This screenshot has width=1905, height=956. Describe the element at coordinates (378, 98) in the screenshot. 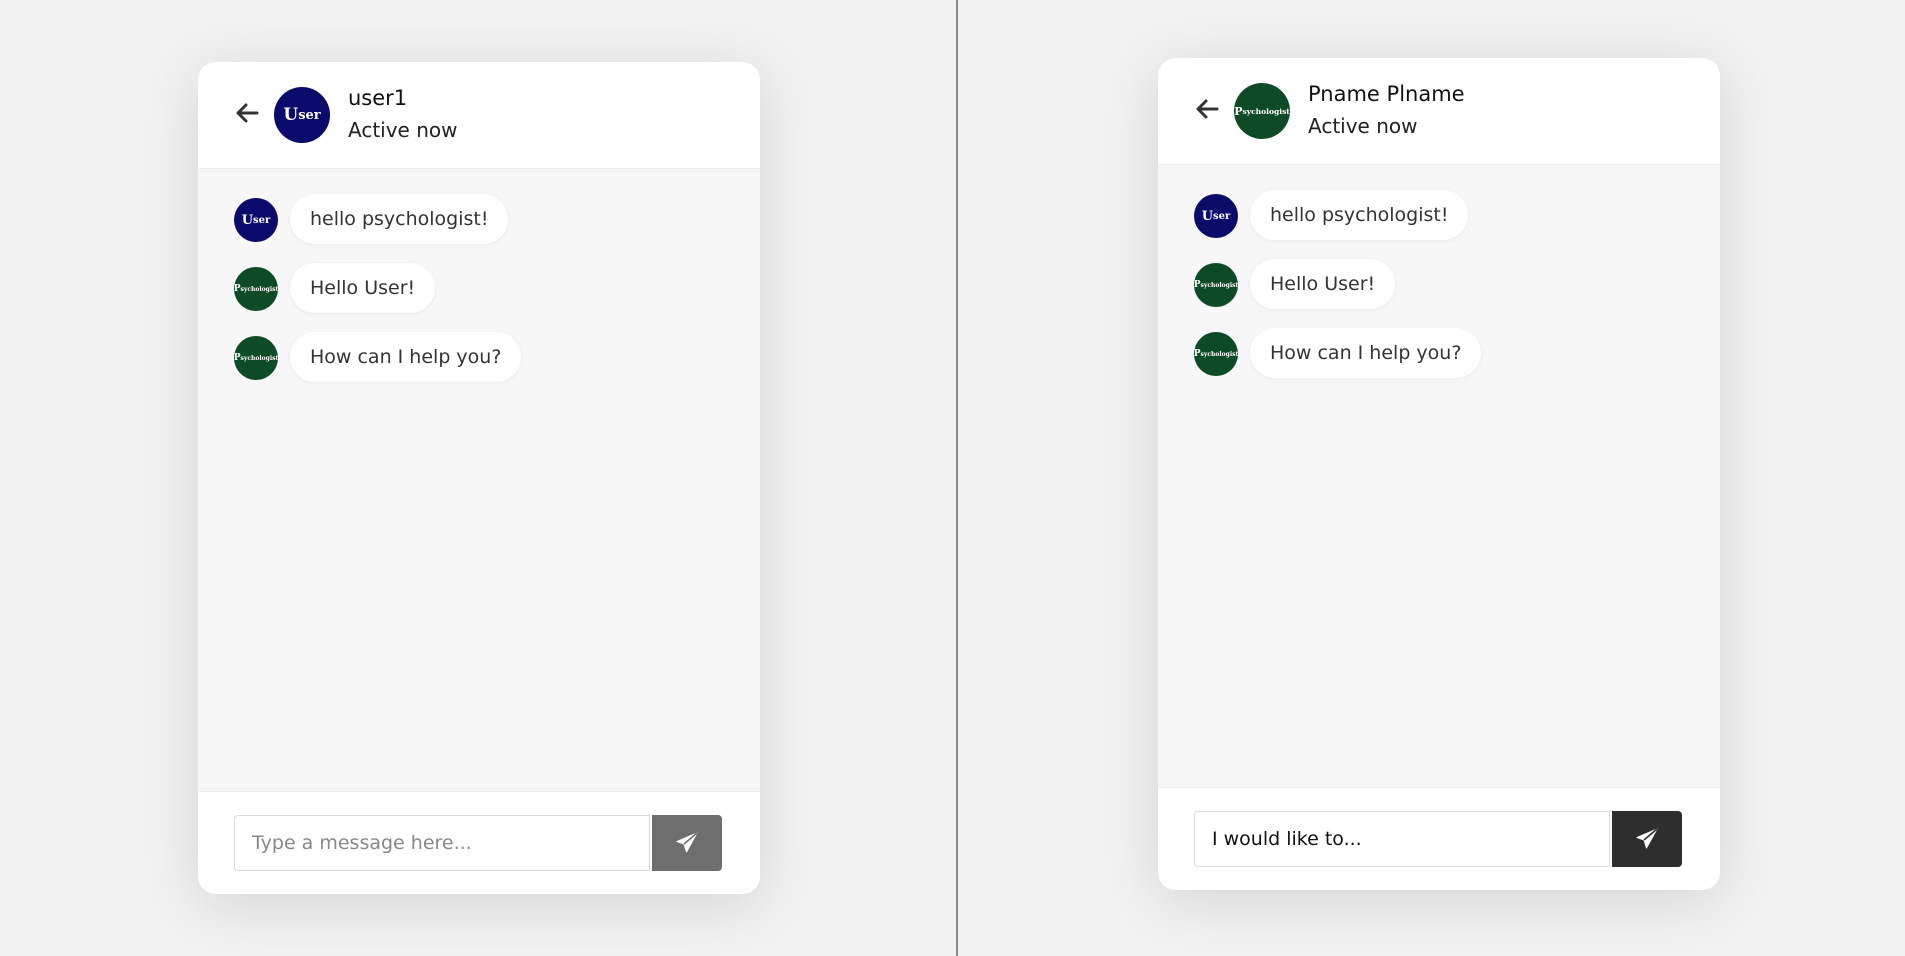

I see `contact-name: user1` at that location.